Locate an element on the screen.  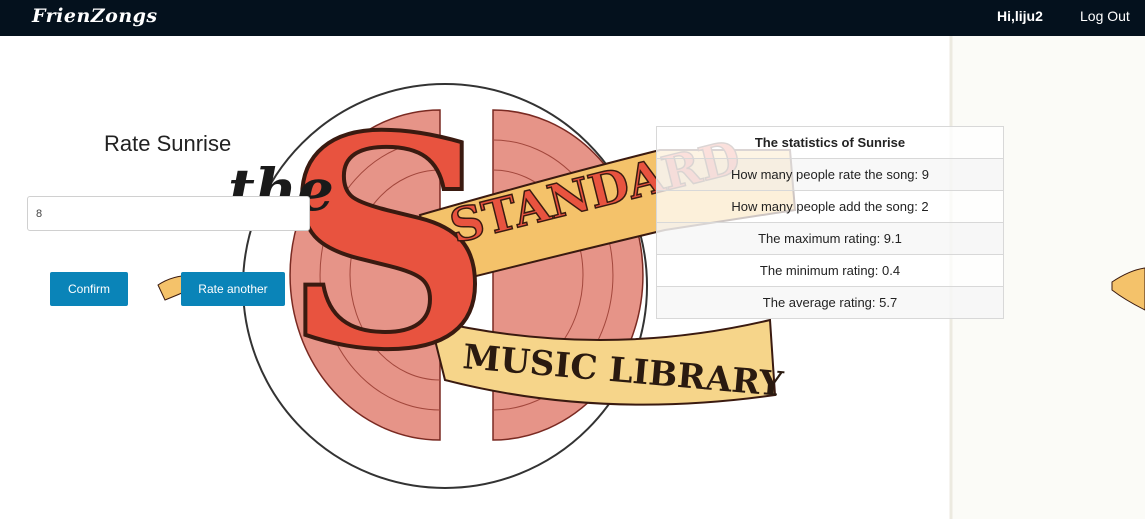
stat-avg-rating: The average rating: 5.7 is located at coordinates (830, 302).